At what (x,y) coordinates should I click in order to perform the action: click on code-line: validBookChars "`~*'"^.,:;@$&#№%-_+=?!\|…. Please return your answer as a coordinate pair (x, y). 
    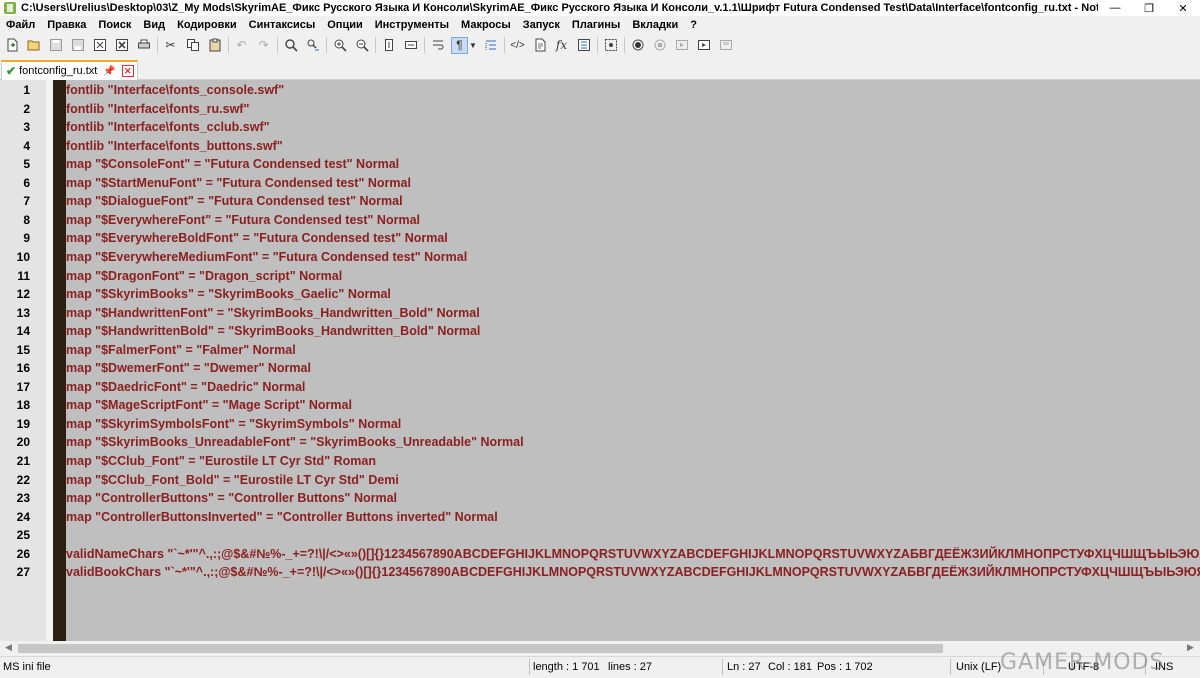
    Looking at the image, I should click on (633, 572).